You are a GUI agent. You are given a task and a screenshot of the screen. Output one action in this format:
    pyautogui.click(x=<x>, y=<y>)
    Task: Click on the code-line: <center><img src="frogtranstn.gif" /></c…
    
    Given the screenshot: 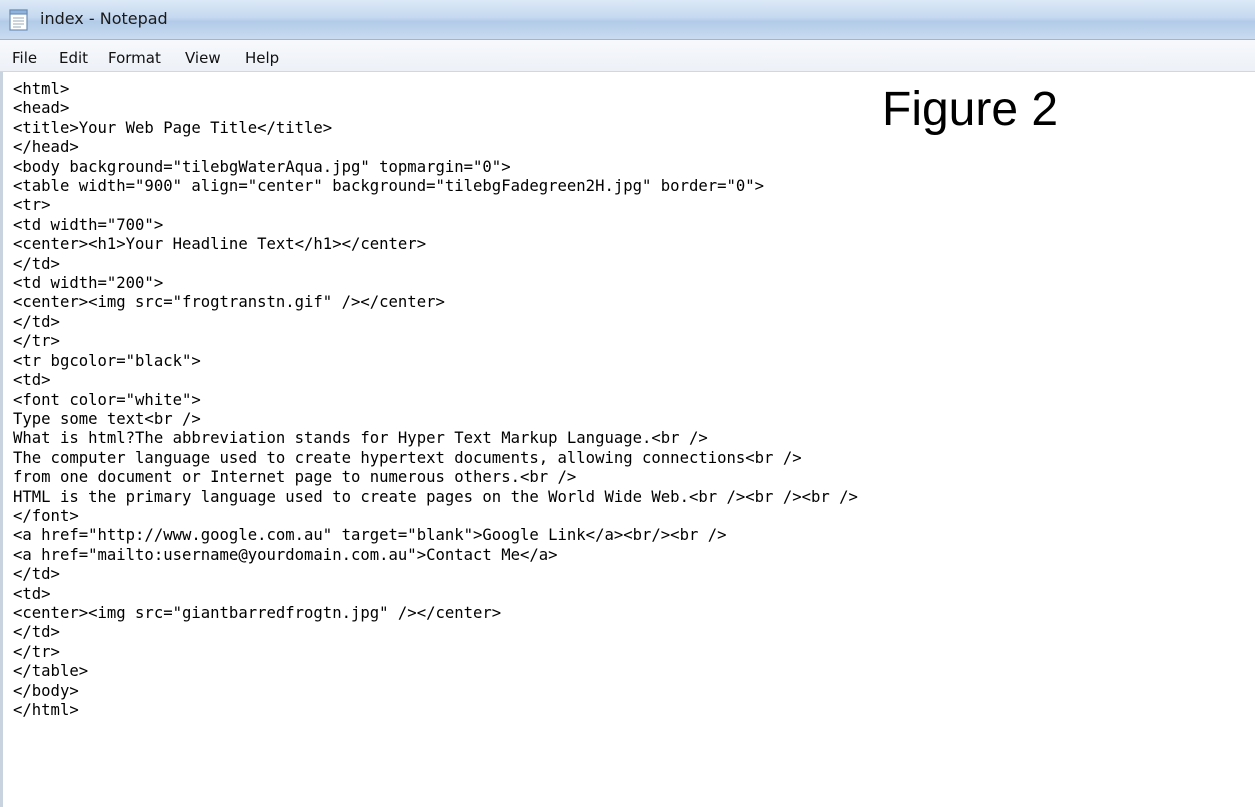 What is the action you would take?
    pyautogui.click(x=229, y=302)
    